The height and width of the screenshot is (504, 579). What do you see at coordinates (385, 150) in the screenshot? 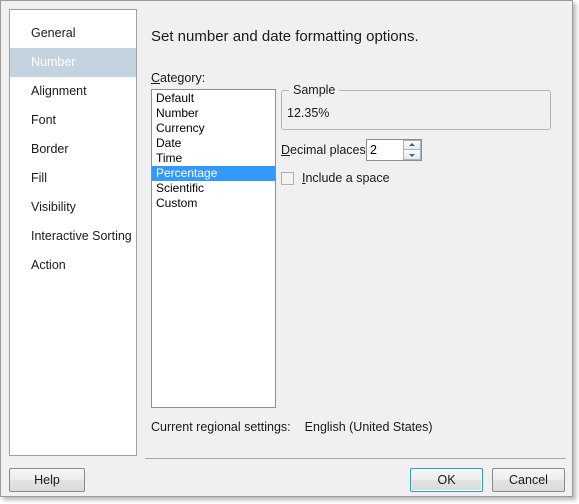
I see `decimal-places-input` at bounding box center [385, 150].